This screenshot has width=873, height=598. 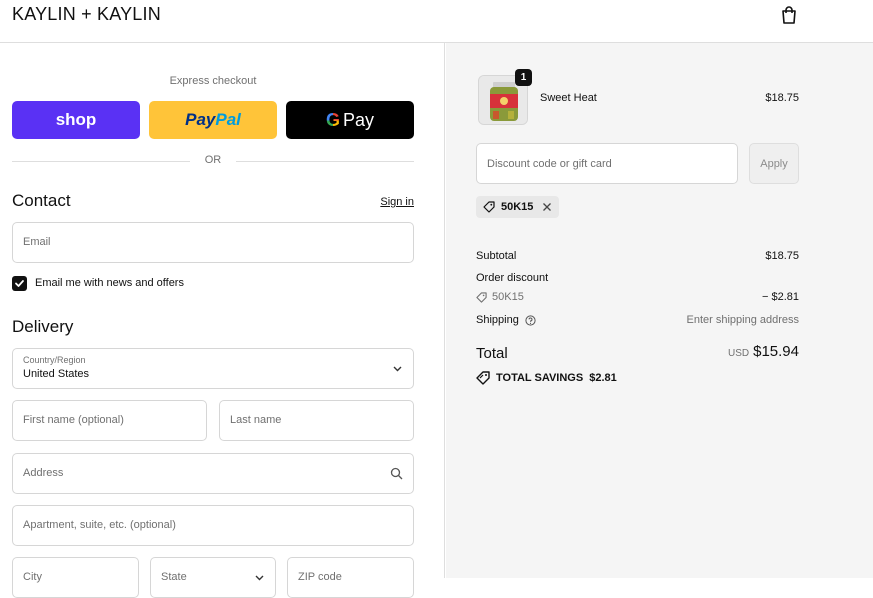 I want to click on order-discount-value: − $2.81, so click(x=780, y=297).